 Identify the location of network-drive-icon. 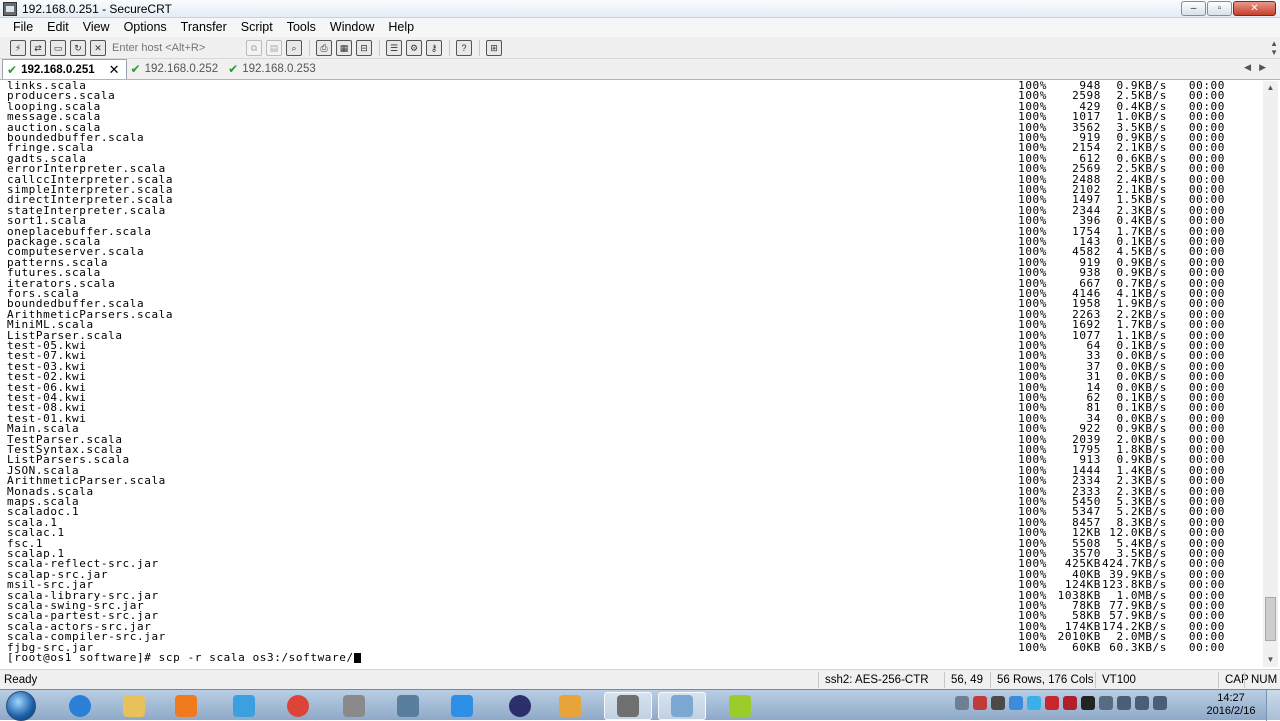
(682, 706).